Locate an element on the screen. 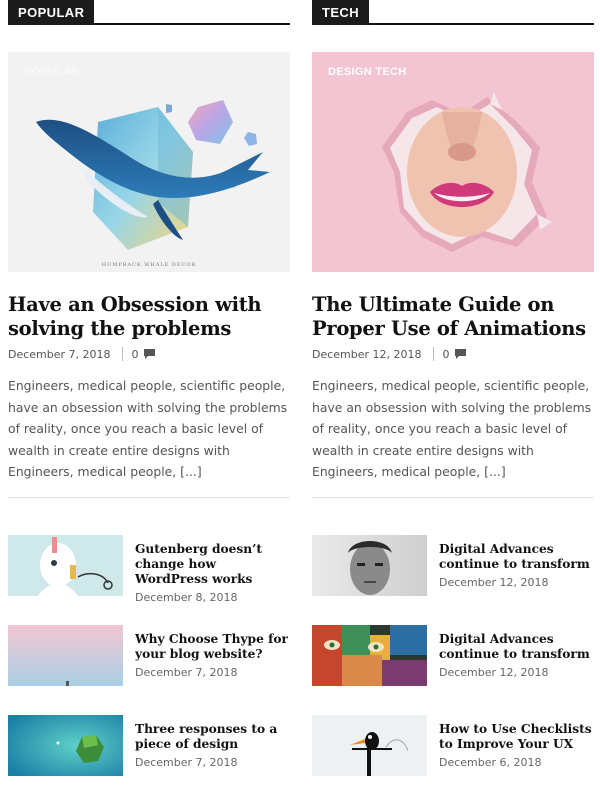  post-date: December 12, 2018 is located at coordinates (367, 354).